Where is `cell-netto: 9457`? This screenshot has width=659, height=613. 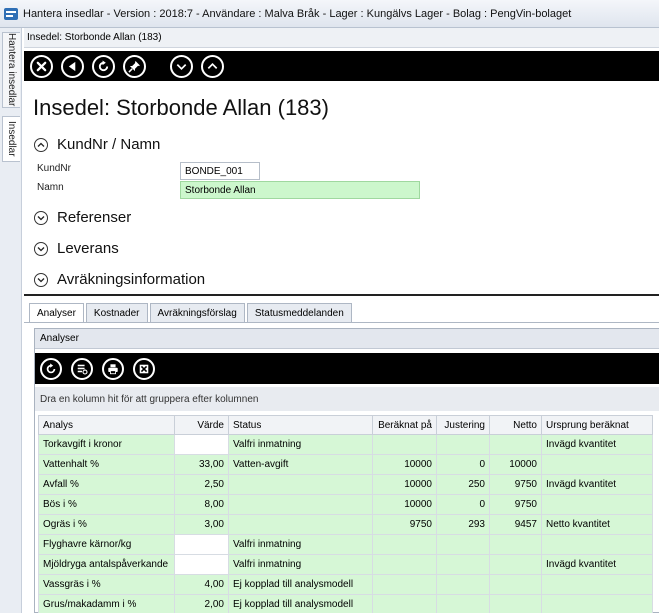 cell-netto: 9457 is located at coordinates (515, 524).